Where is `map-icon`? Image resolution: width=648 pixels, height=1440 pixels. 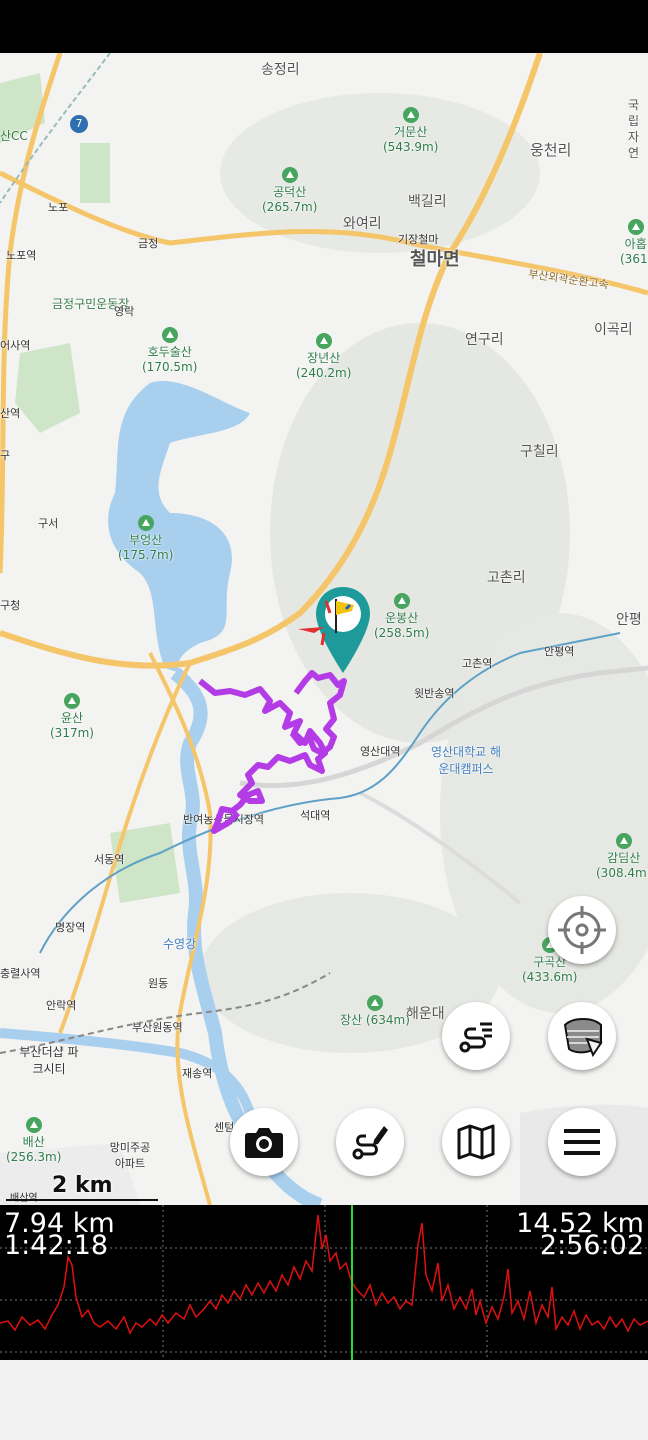
map-icon is located at coordinates (476, 1142).